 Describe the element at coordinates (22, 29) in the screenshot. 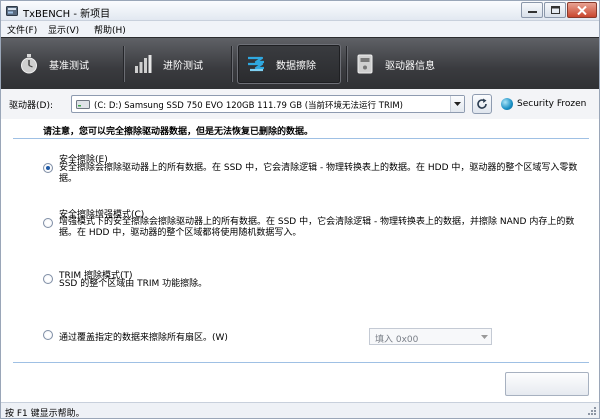

I see `menu-file: 文件(F)` at that location.